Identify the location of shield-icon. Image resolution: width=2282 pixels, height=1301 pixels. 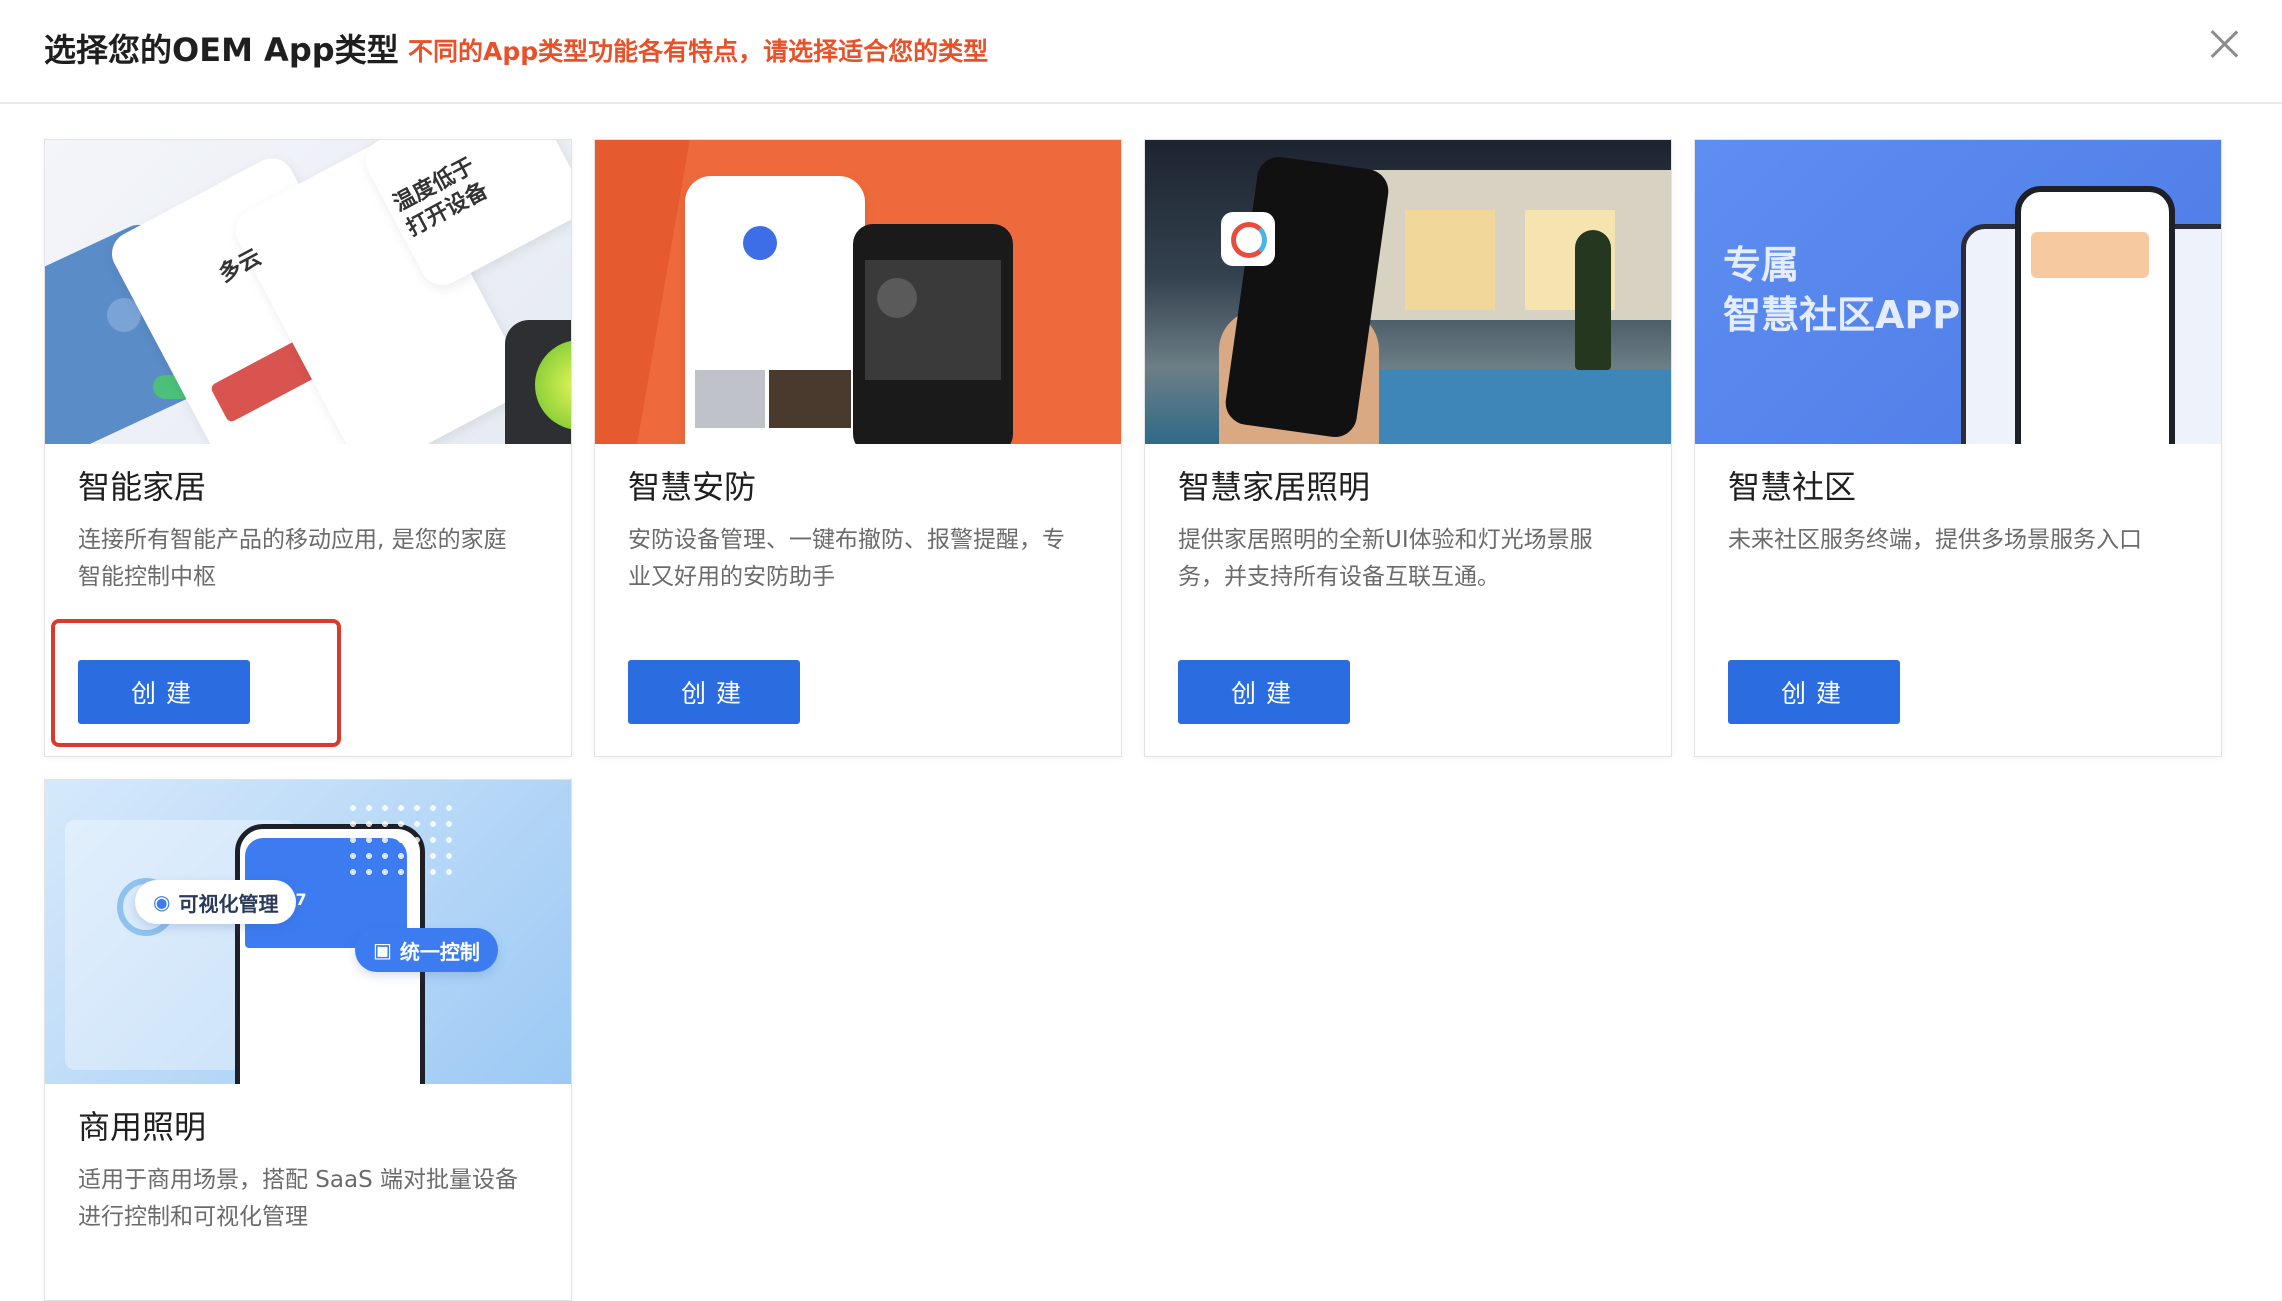
(760, 243).